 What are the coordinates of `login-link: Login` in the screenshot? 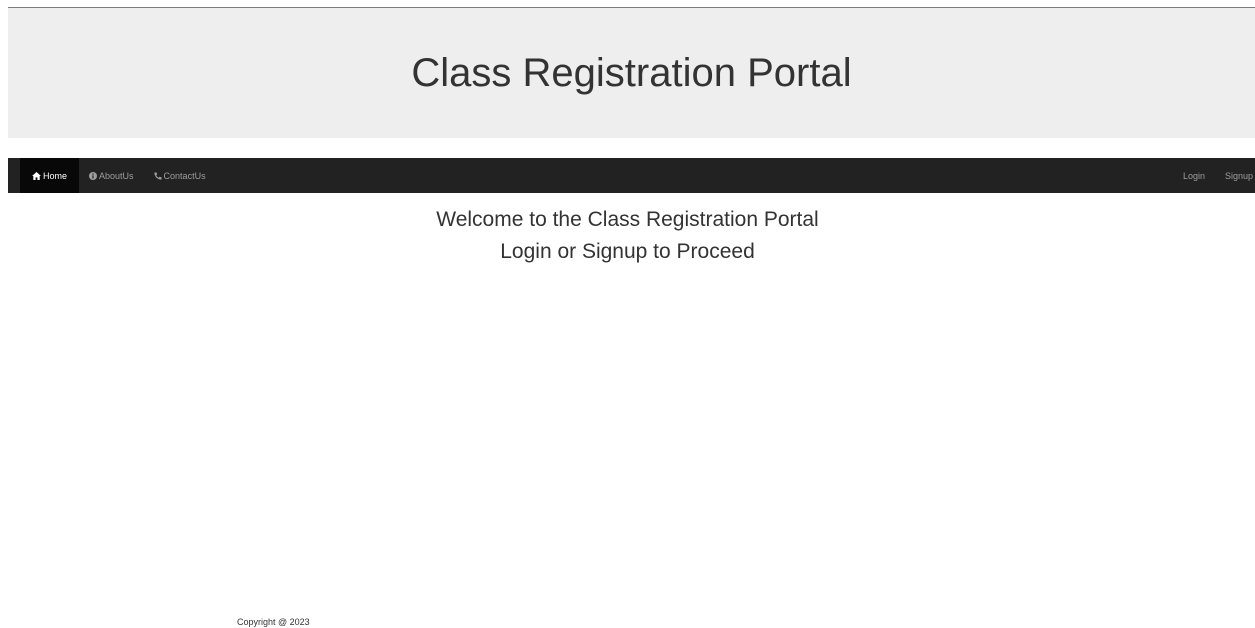 It's located at (1194, 175).